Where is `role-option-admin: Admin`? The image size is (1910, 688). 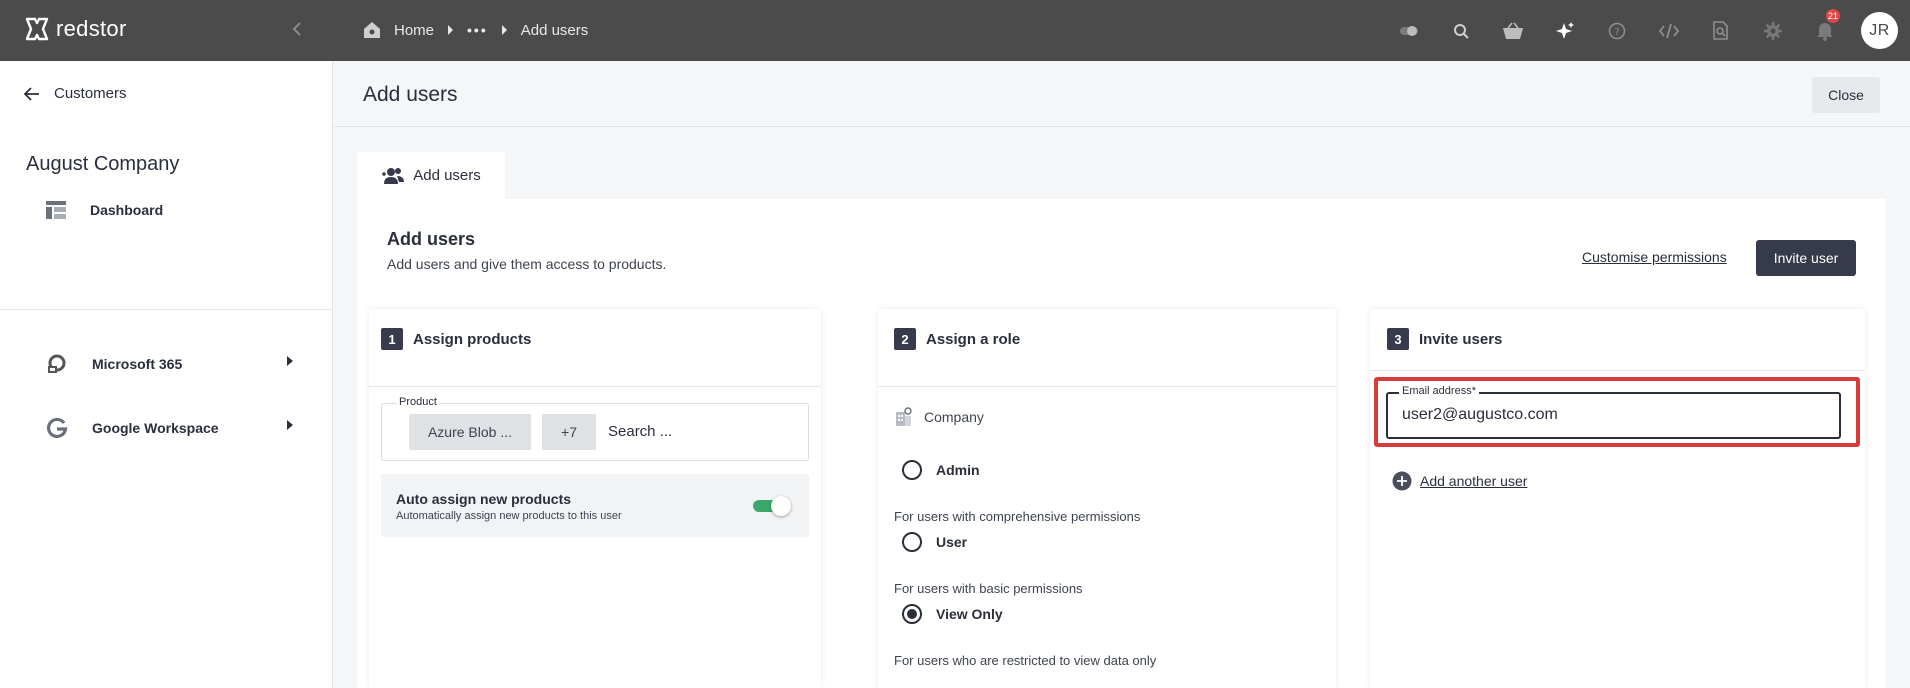
role-option-admin: Admin is located at coordinates (941, 470).